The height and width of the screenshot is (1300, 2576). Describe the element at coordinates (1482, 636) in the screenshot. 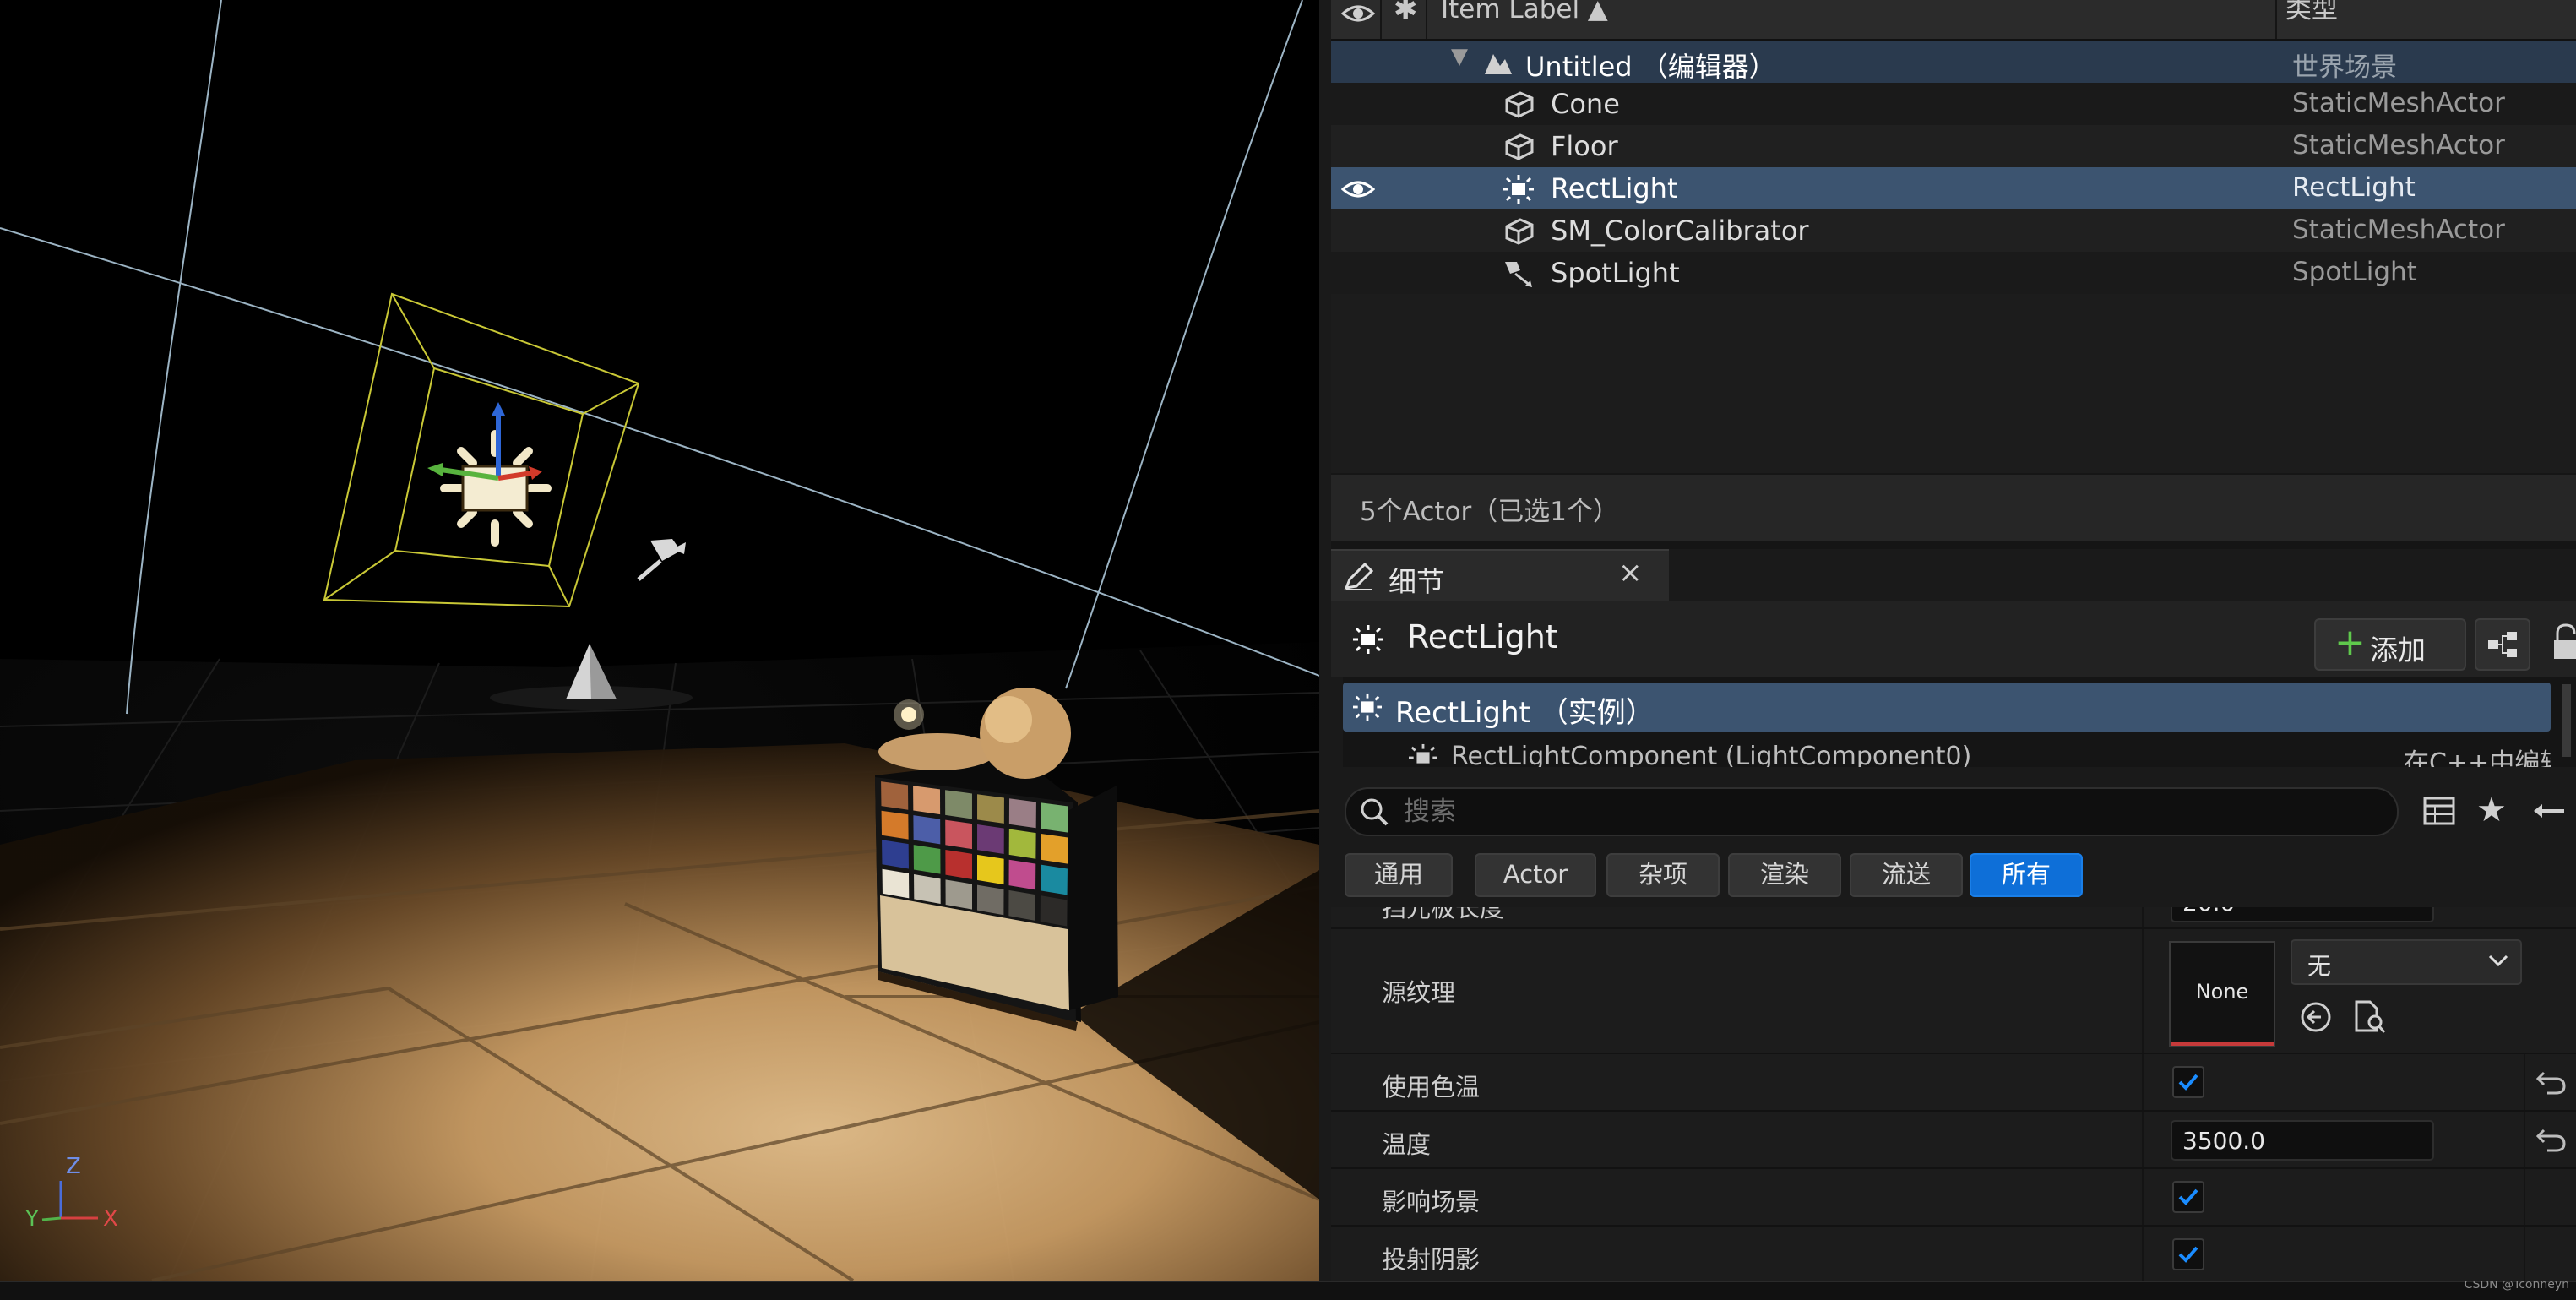

I see `actor-name: RectLight` at that location.